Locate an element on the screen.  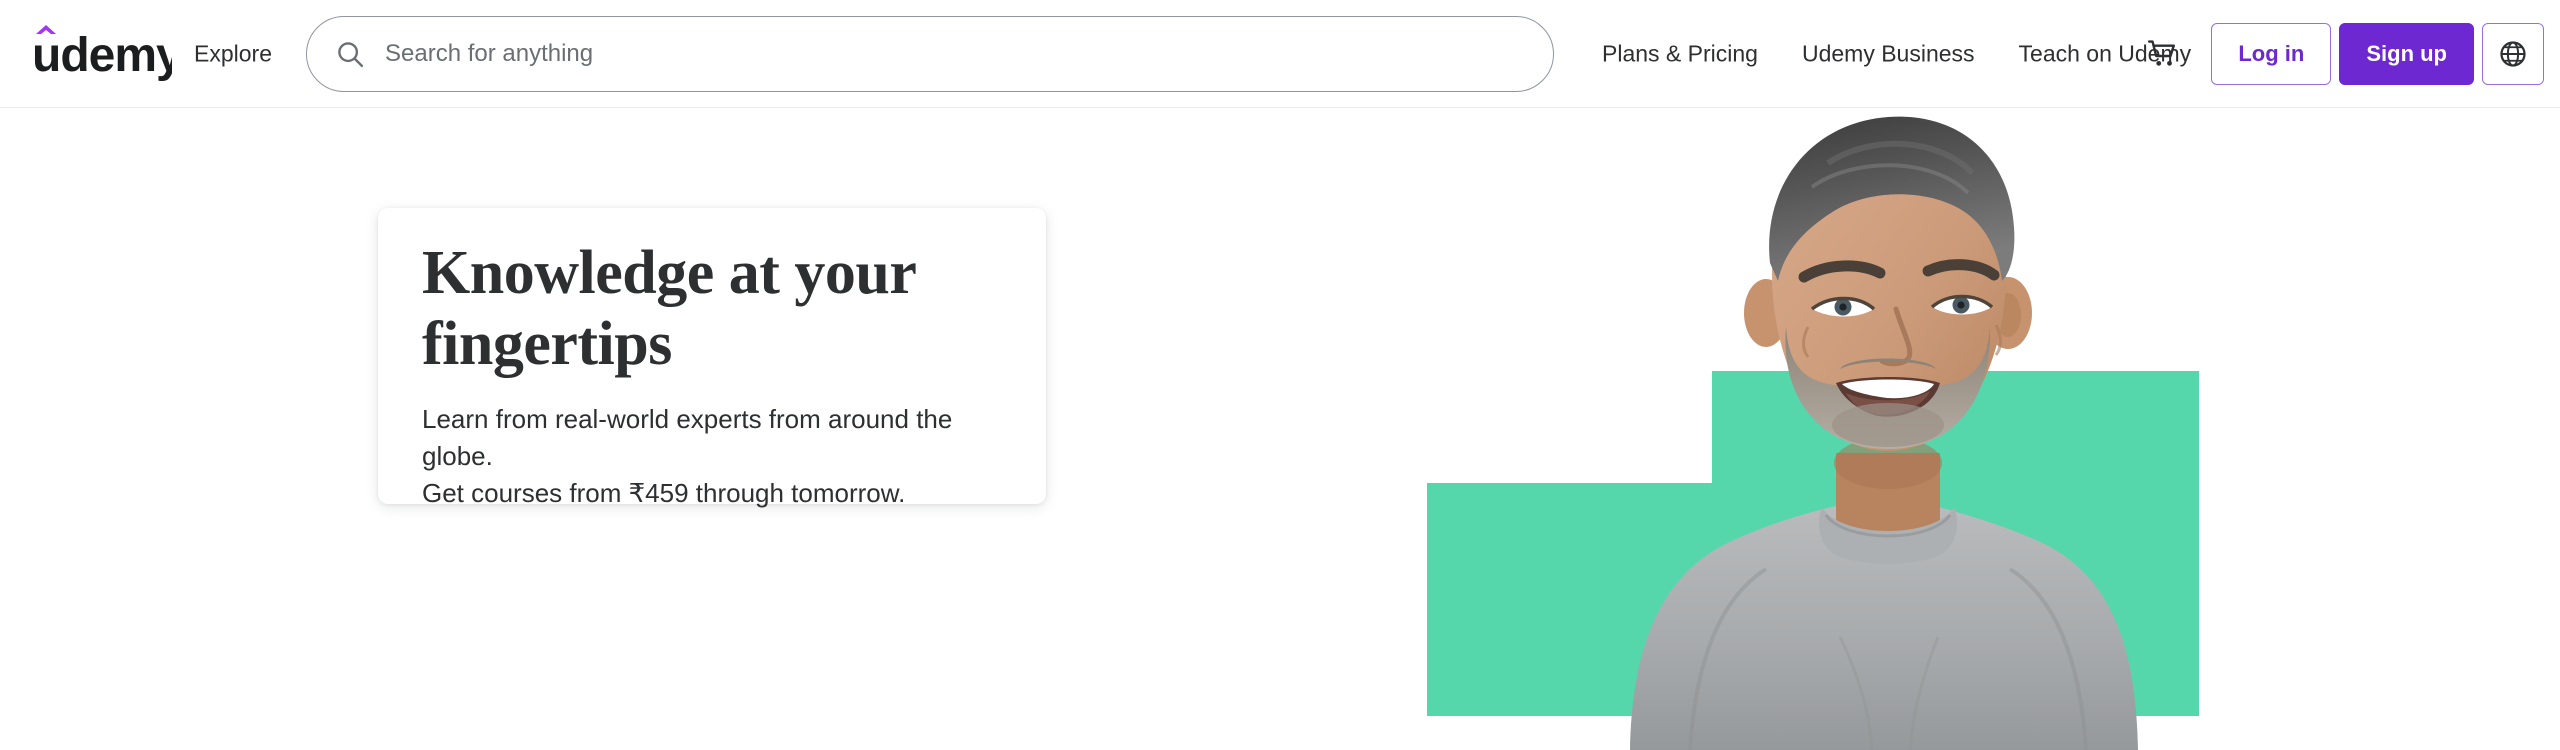
globe-icon is located at coordinates (2513, 53).